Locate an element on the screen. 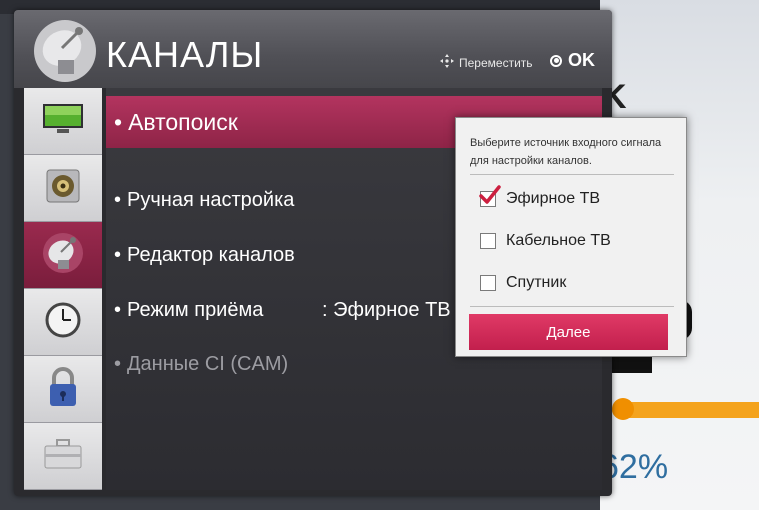 The height and width of the screenshot is (510, 759). background-shape is located at coordinates (632, 364).